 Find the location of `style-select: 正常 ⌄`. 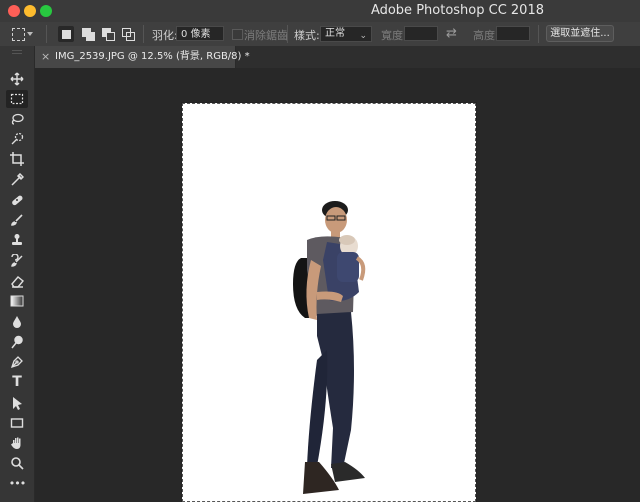

style-select: 正常 ⌄ is located at coordinates (346, 34).